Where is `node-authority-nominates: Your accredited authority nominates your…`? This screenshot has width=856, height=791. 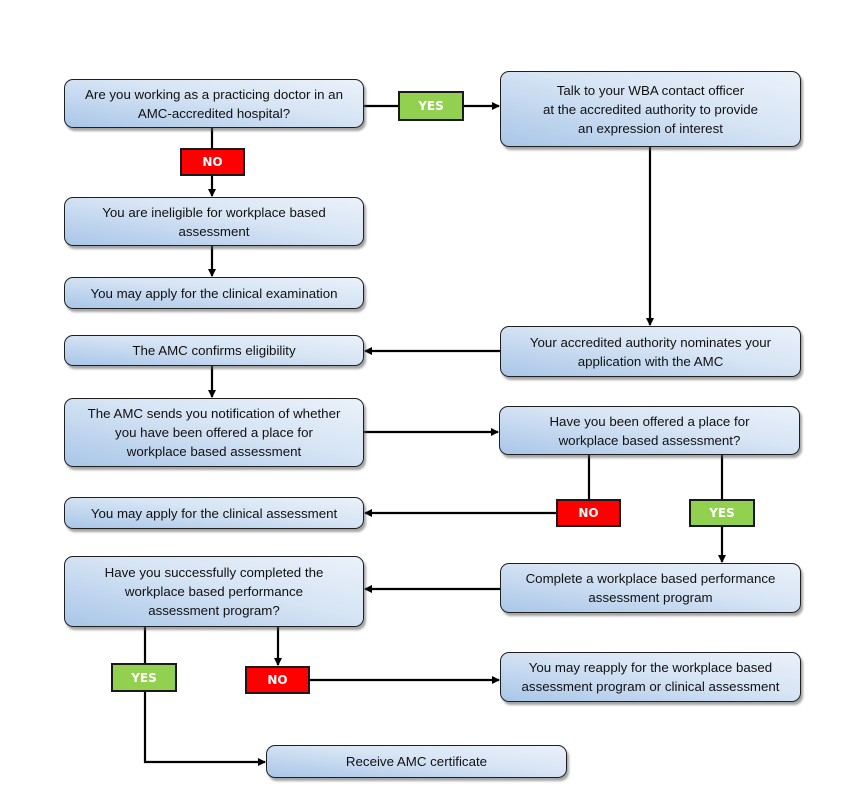
node-authority-nominates: Your accredited authority nominates your… is located at coordinates (650, 351).